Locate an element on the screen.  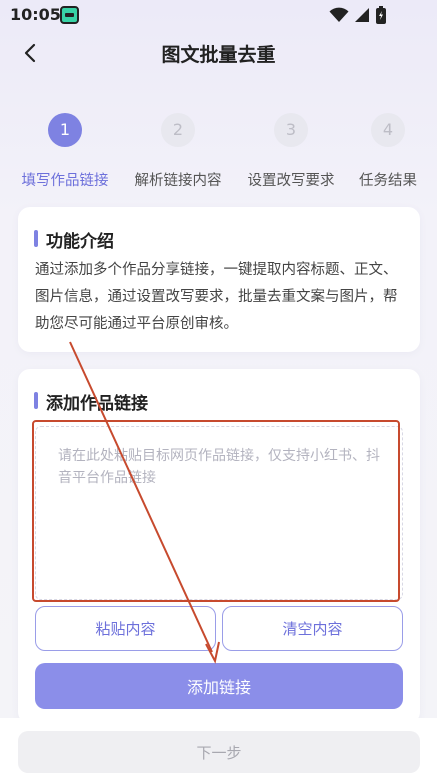
status-time: 10:05 is located at coordinates (35, 14).